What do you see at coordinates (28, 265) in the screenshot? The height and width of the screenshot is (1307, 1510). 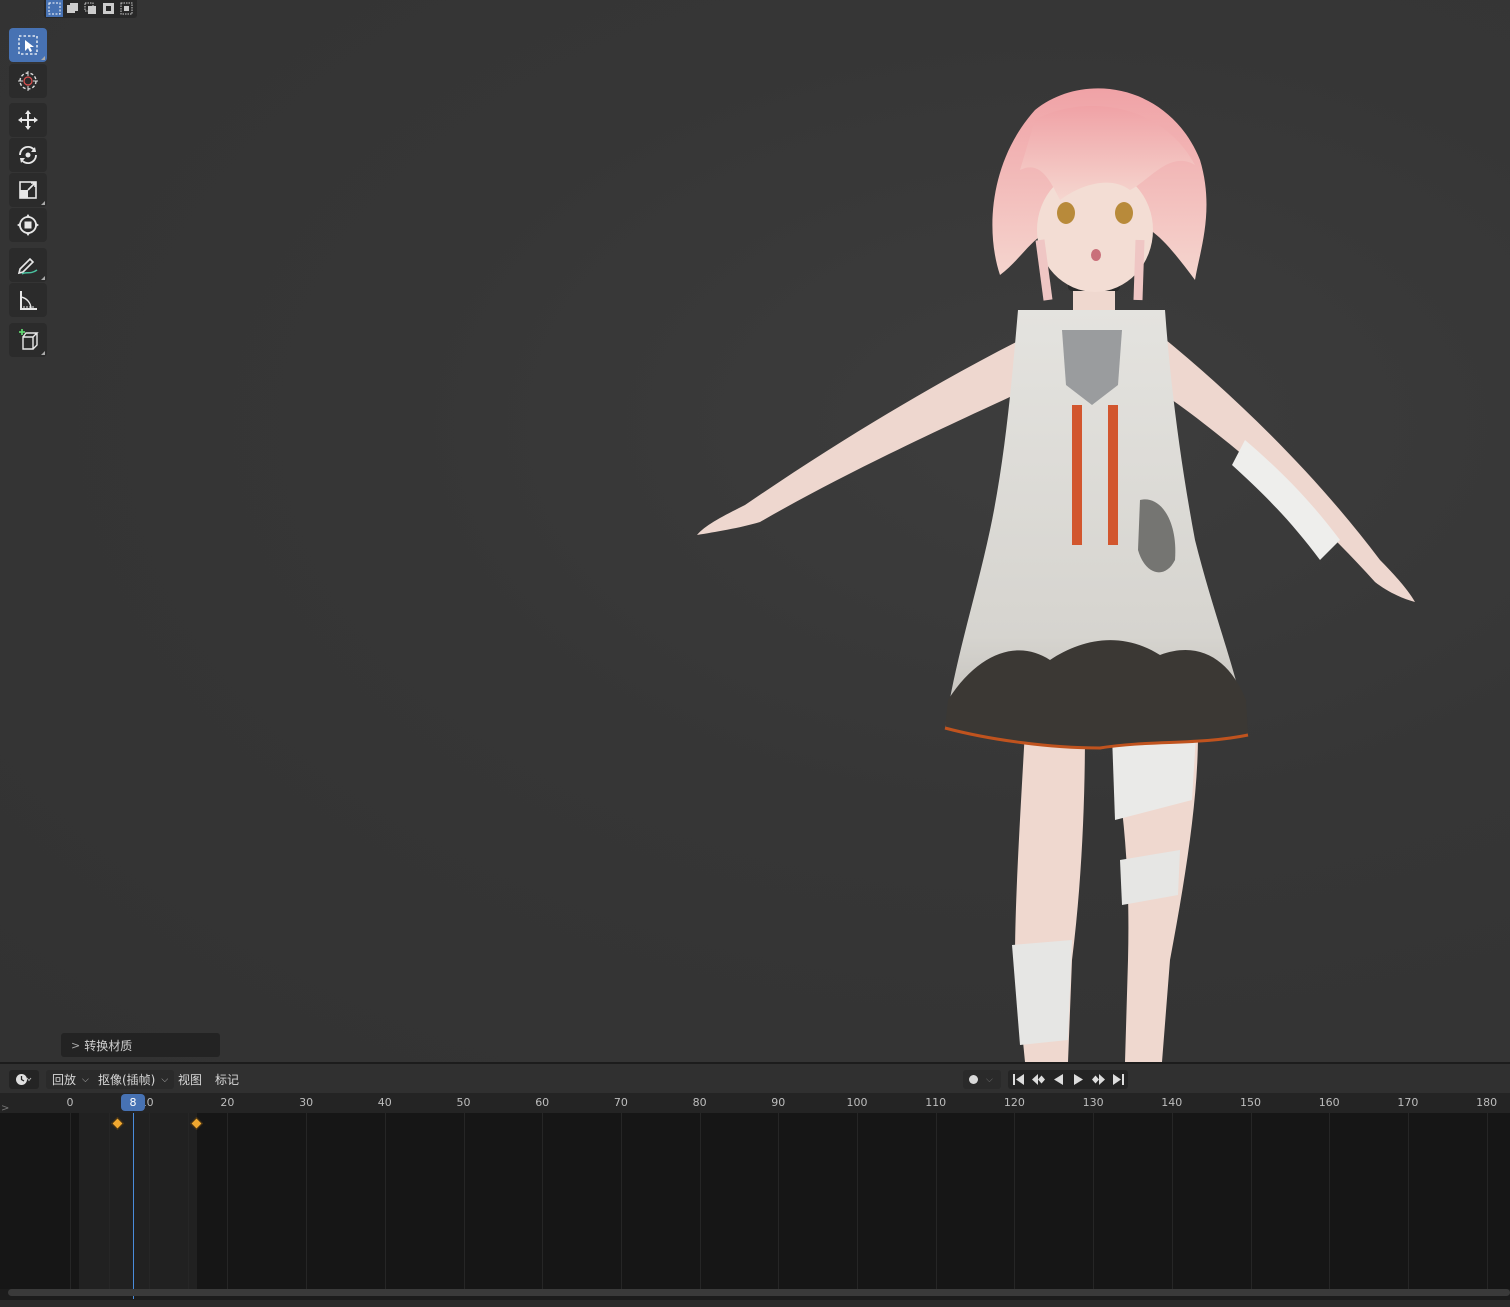 I see `annotate-tool` at bounding box center [28, 265].